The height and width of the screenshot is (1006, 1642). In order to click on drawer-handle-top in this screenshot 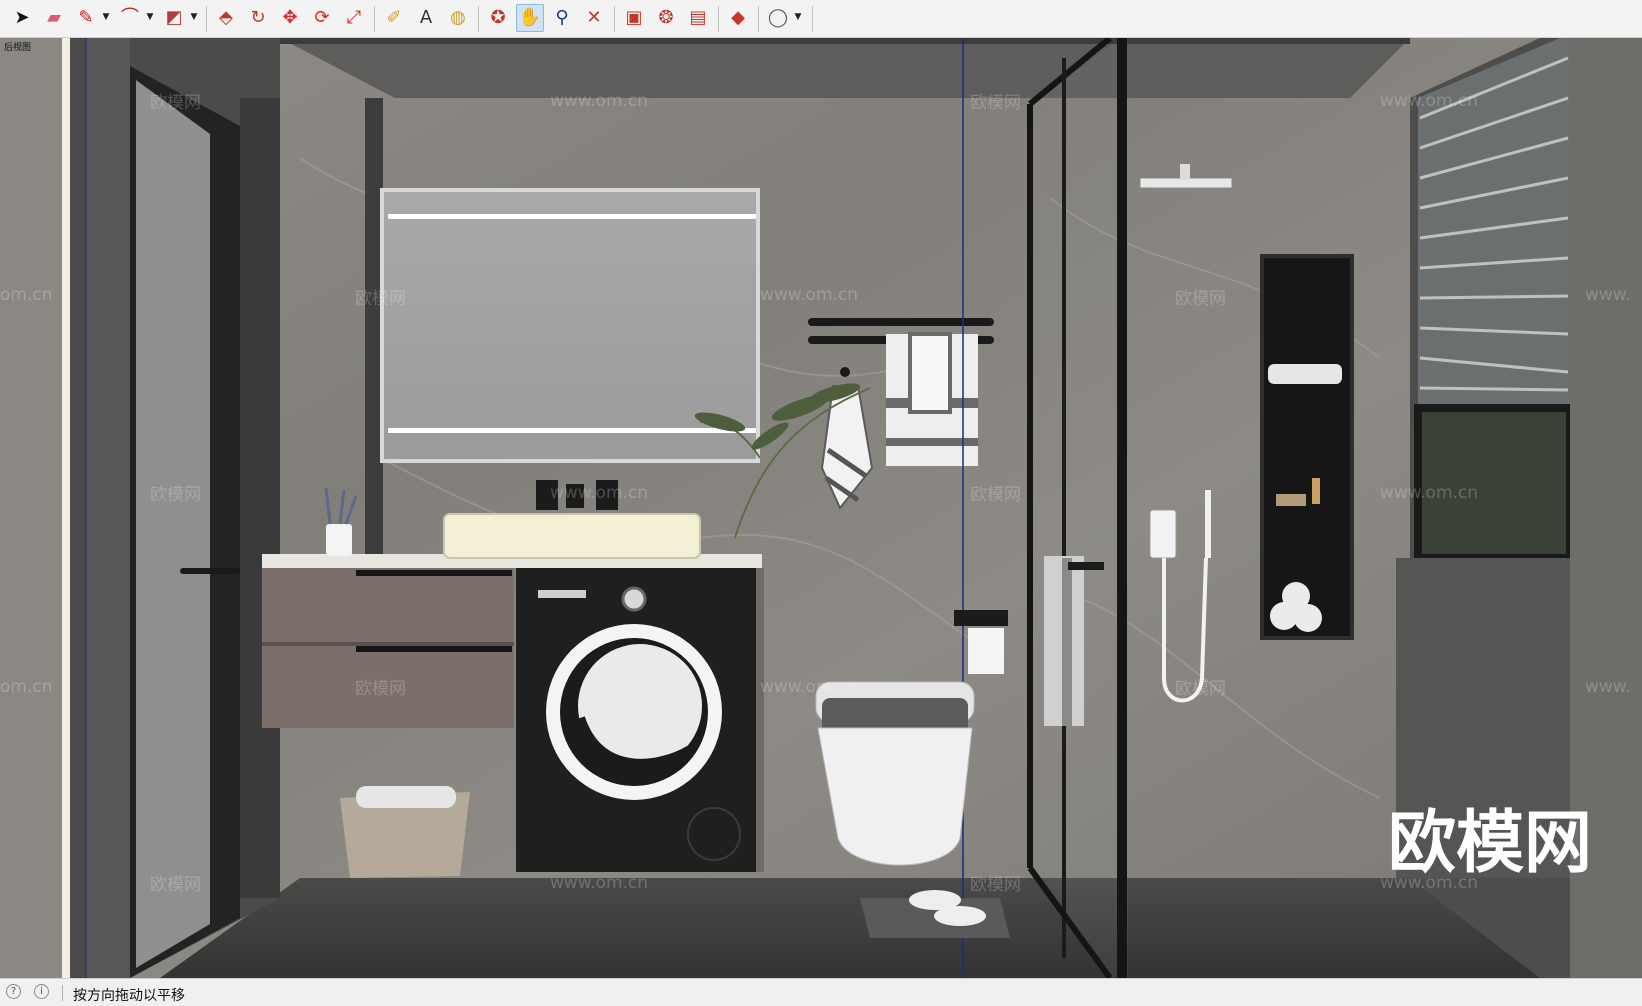, I will do `click(434, 573)`.